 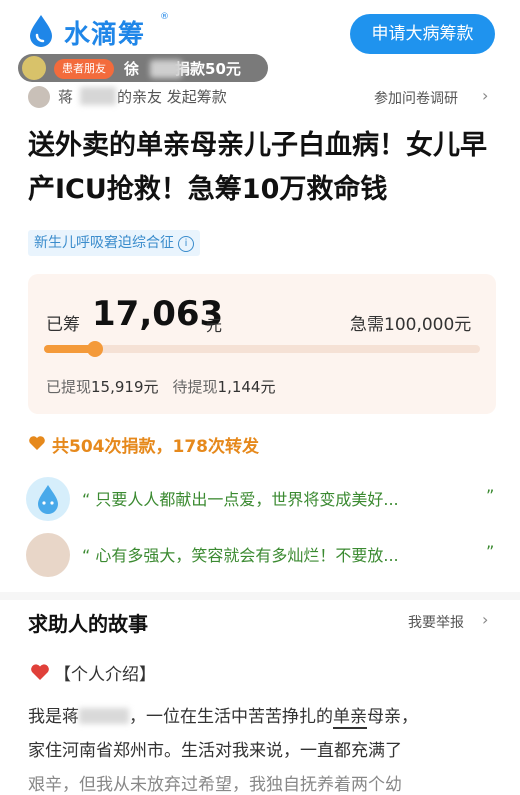 I want to click on raised-label: 已筹, so click(x=63, y=325).